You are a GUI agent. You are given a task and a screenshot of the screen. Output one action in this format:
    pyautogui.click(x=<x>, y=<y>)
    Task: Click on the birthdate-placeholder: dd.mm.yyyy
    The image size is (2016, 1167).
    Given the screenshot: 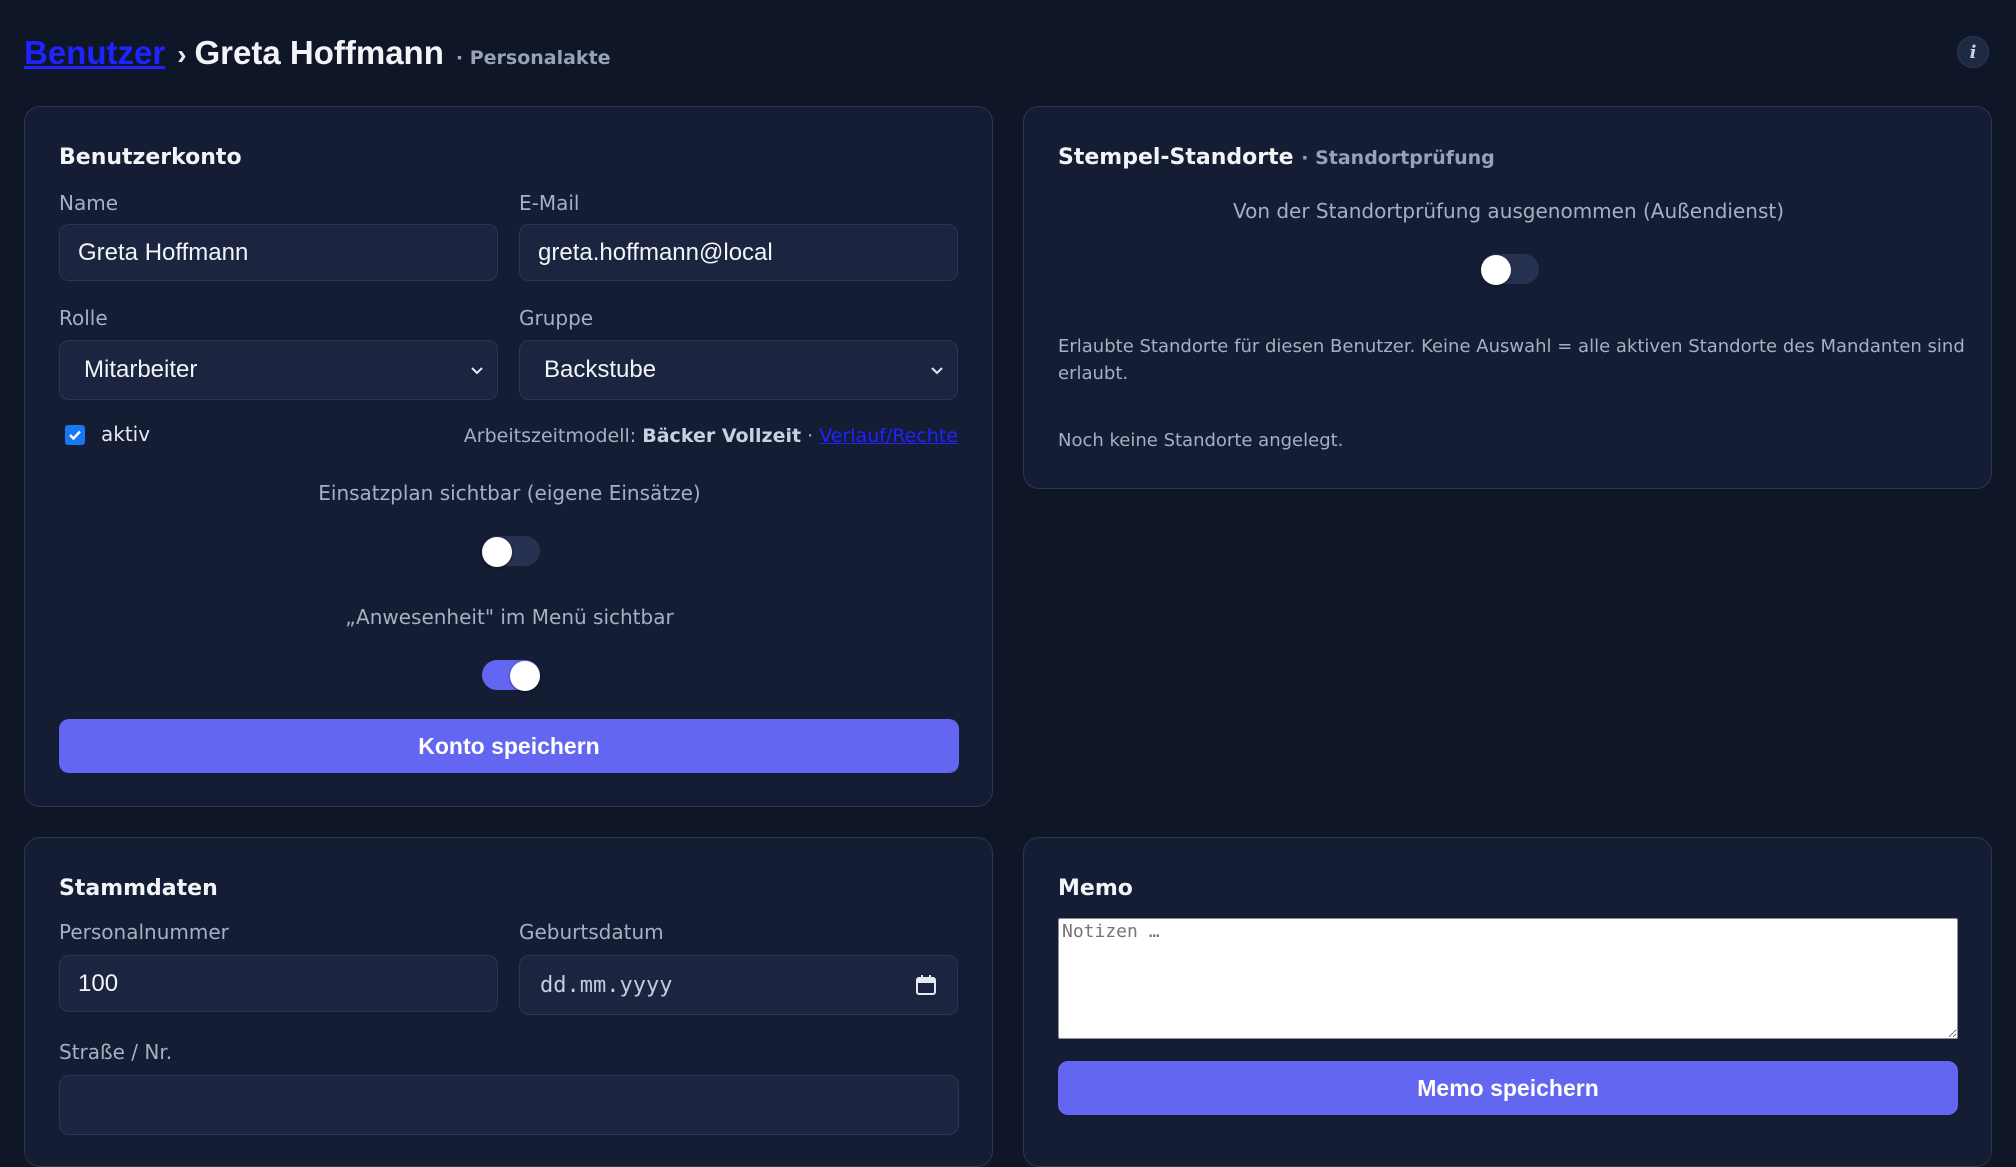 What is the action you would take?
    pyautogui.click(x=606, y=985)
    